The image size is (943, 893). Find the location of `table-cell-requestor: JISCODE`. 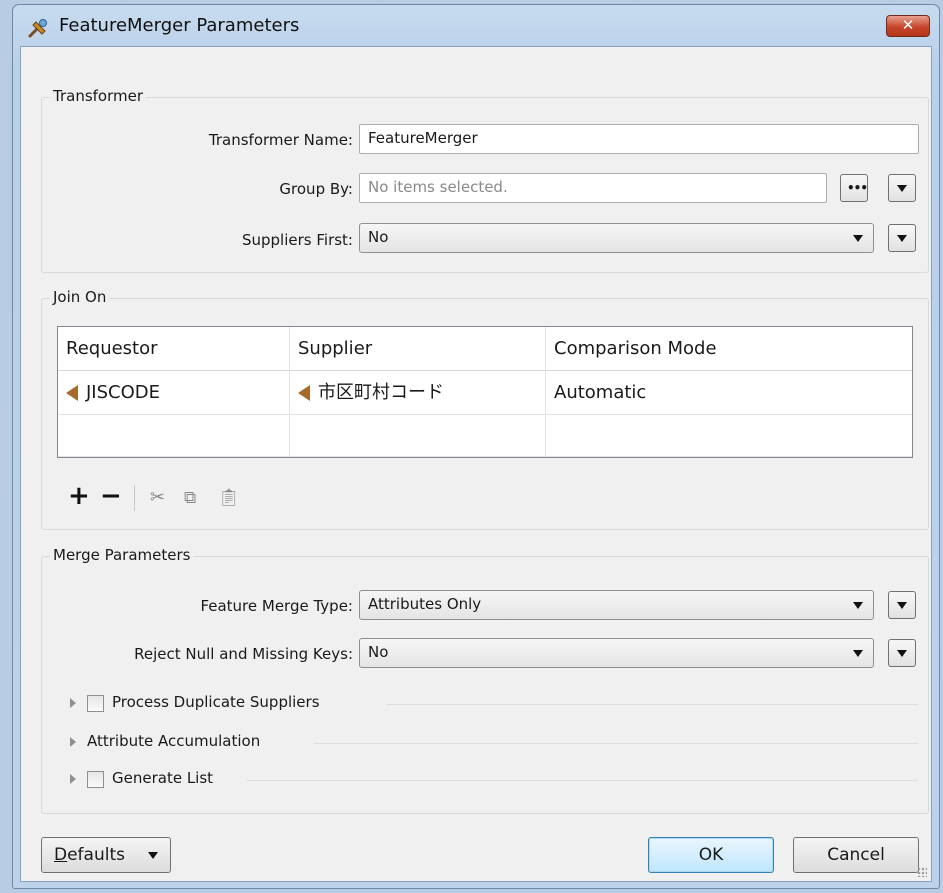

table-cell-requestor: JISCODE is located at coordinates (174, 393).